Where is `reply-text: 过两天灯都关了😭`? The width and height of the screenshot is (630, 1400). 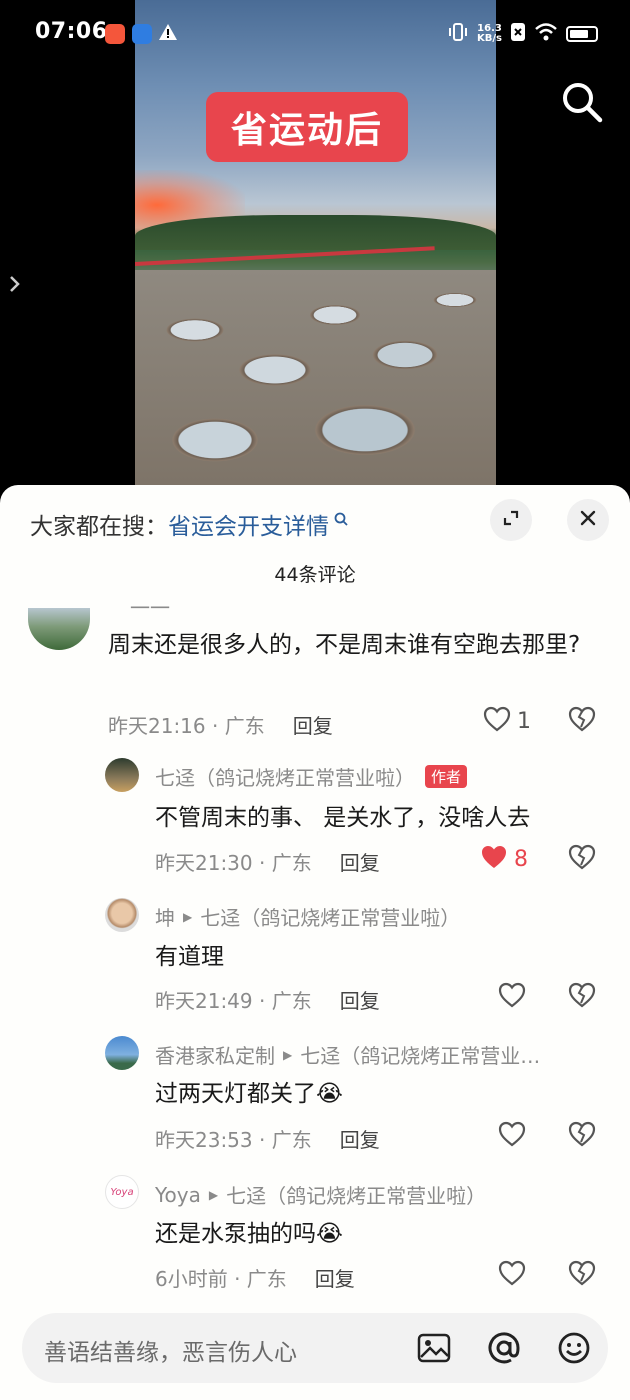 reply-text: 过两天灯都关了😭 is located at coordinates (249, 1094).